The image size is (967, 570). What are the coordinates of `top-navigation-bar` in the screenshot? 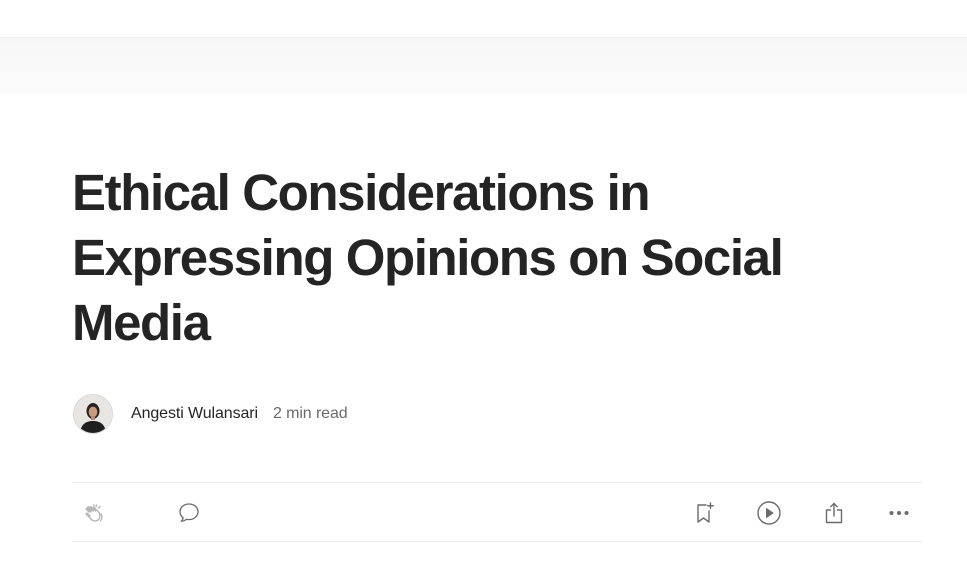 It's located at (483, 18).